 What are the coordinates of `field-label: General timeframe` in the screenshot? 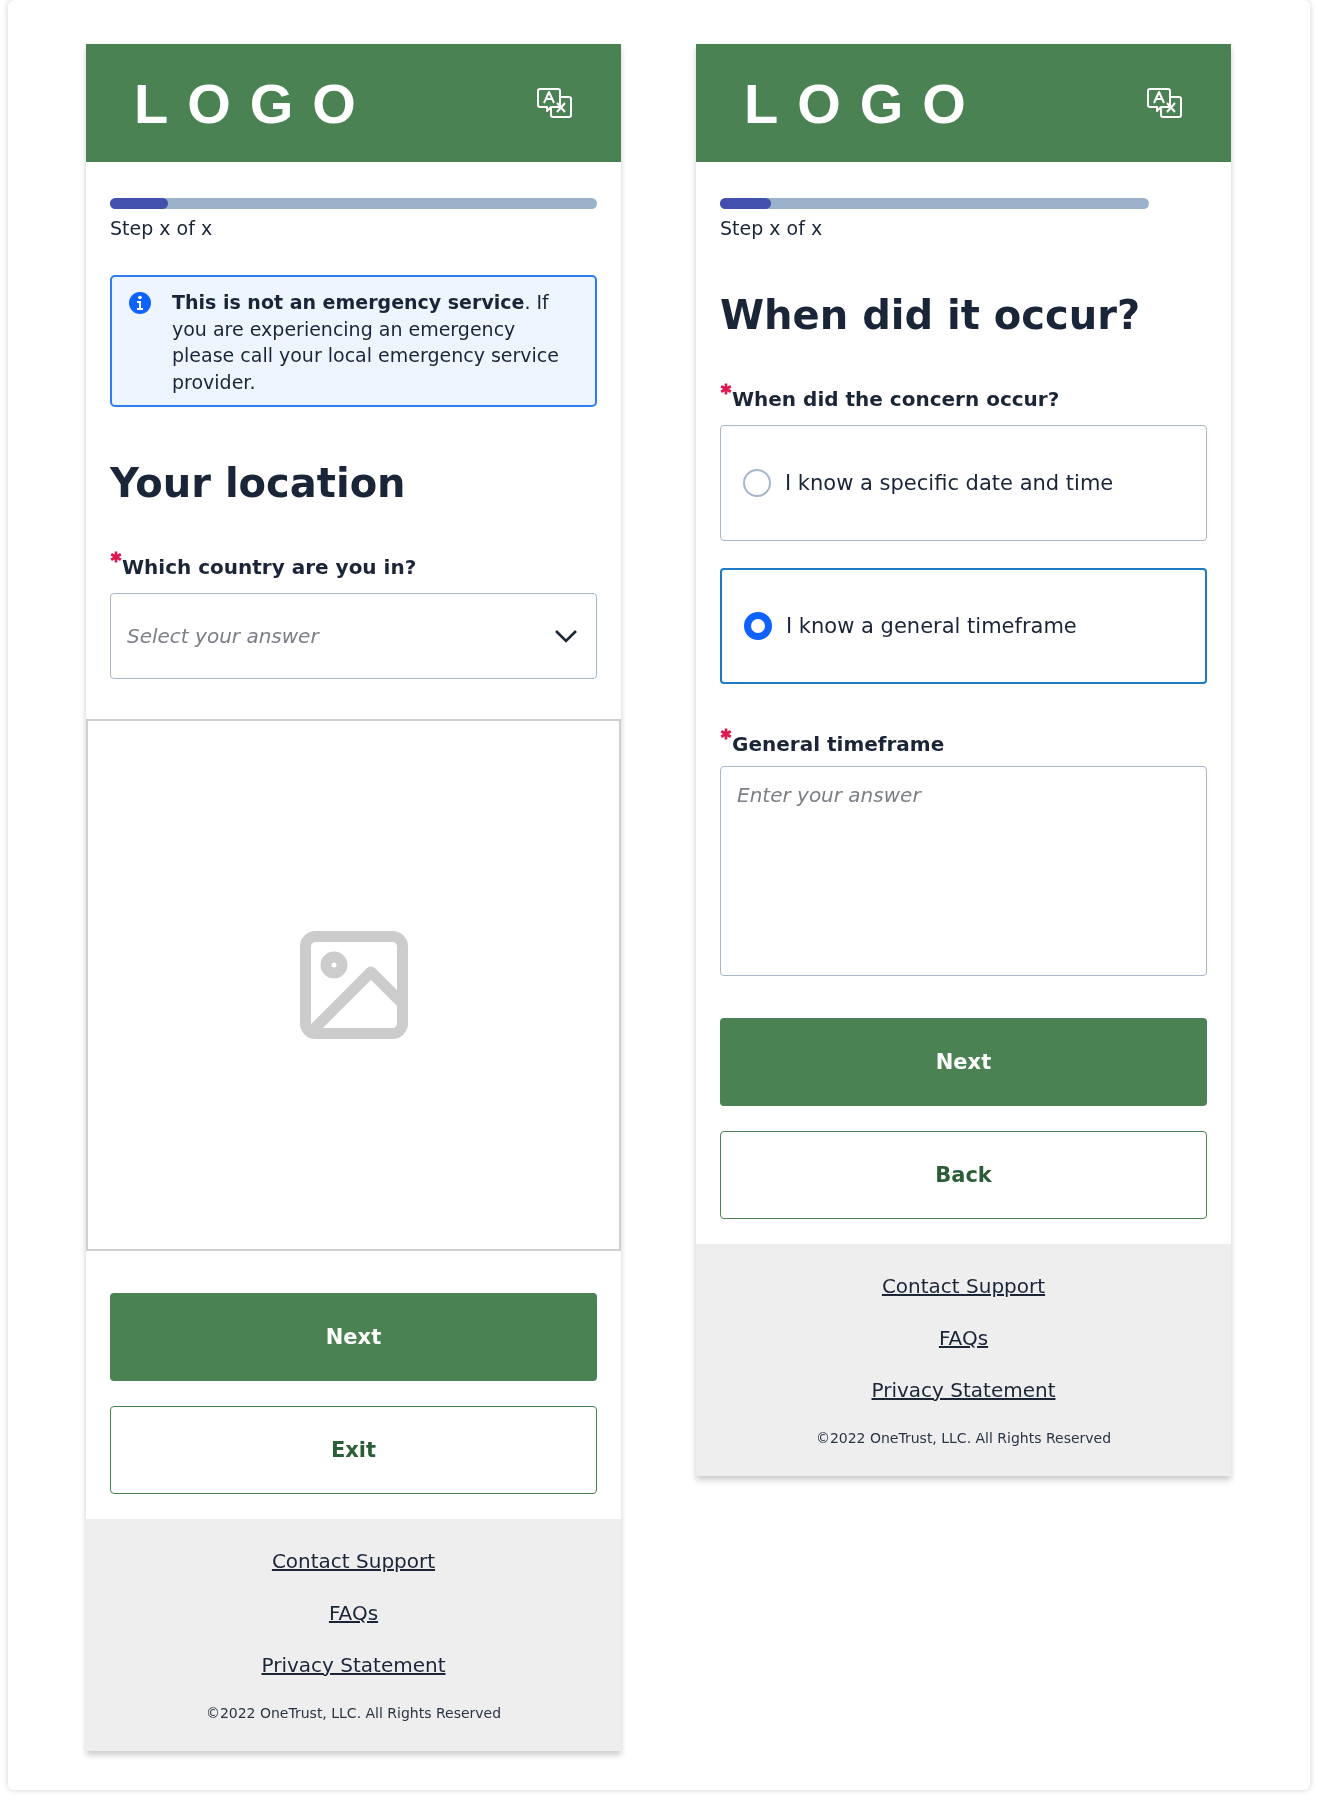 It's located at (838, 744).